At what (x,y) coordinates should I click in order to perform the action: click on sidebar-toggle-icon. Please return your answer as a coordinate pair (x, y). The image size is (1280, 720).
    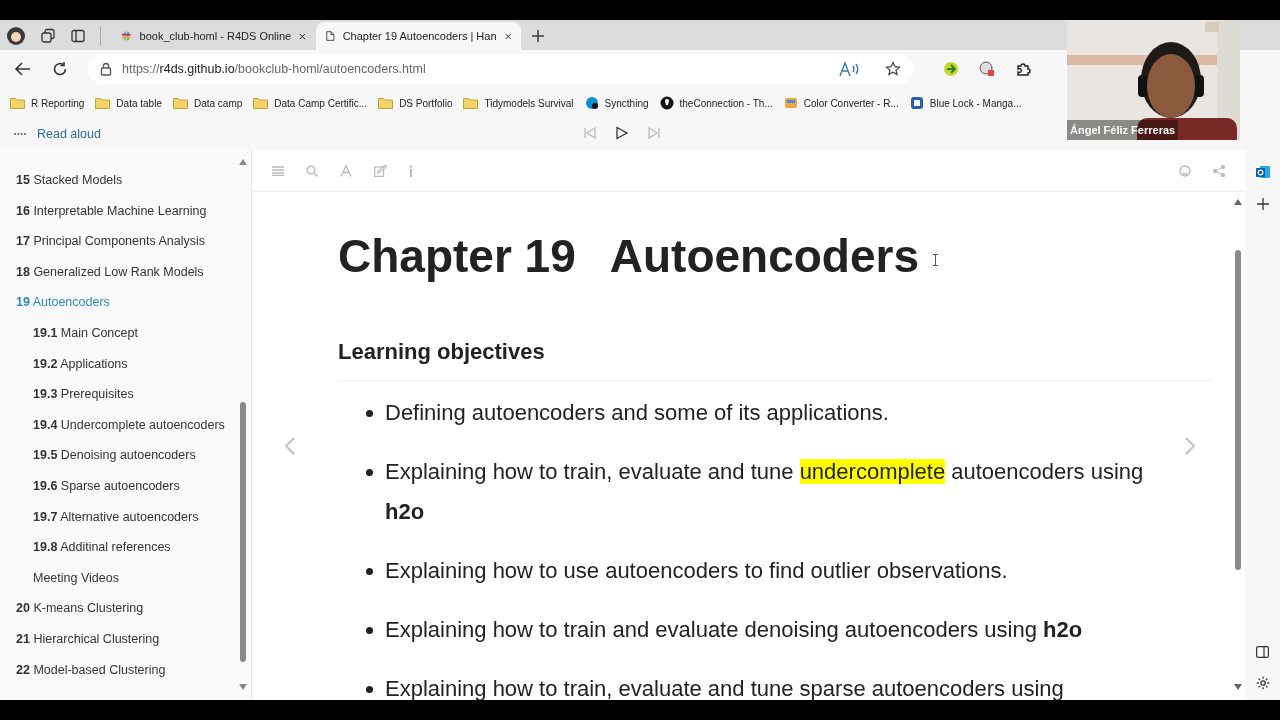
    Looking at the image, I should click on (1262, 652).